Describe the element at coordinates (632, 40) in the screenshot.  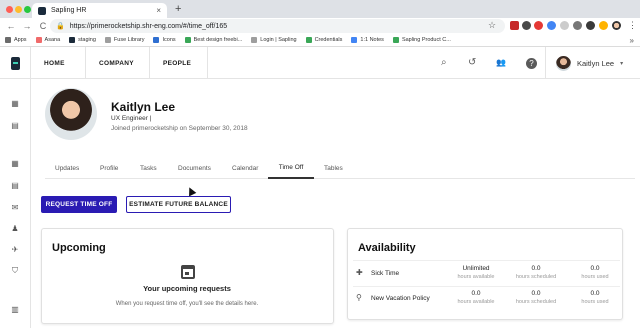
I see `more-bookmarks-icon: »` at that location.